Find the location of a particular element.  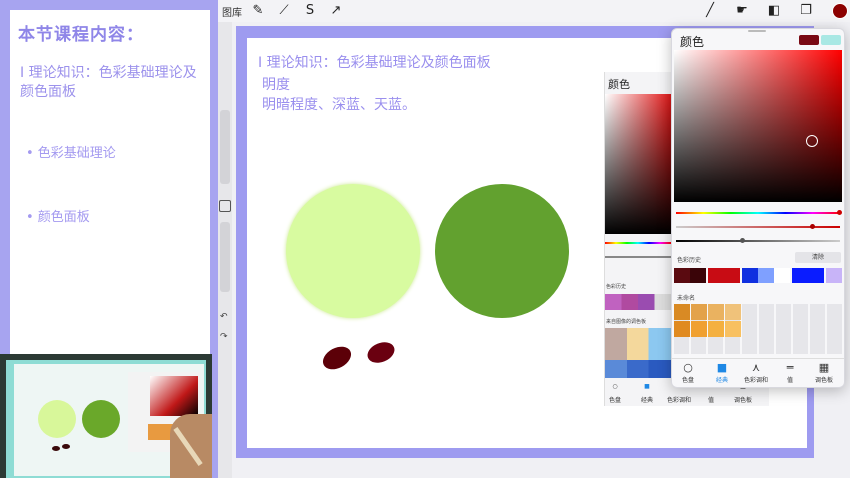

disc-tab-icon: ○ is located at coordinates (688, 367).